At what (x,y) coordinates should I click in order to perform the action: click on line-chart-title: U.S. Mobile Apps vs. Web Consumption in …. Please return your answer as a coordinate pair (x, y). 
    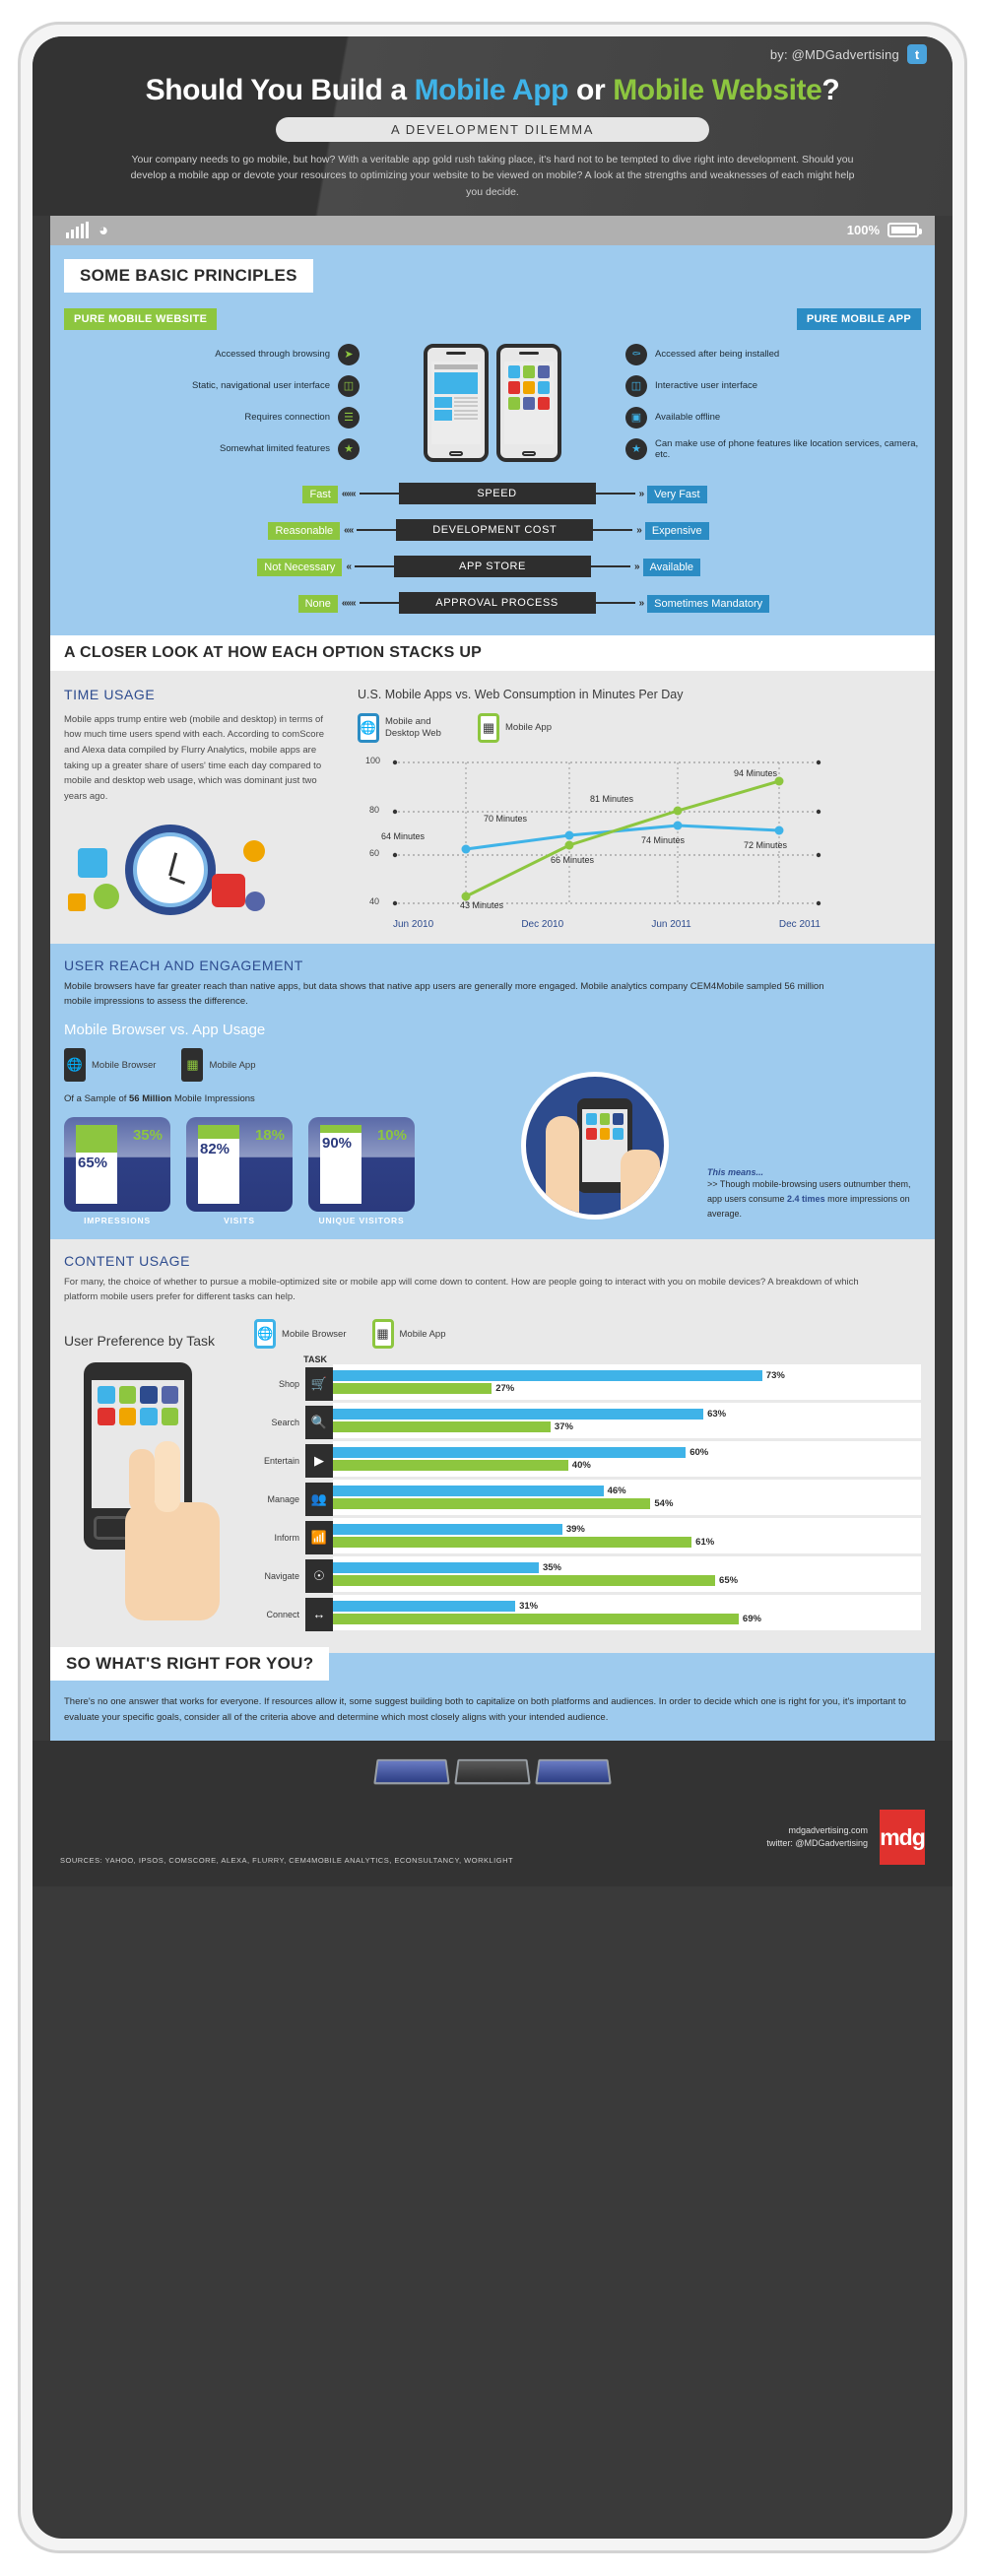
    Looking at the image, I should click on (521, 694).